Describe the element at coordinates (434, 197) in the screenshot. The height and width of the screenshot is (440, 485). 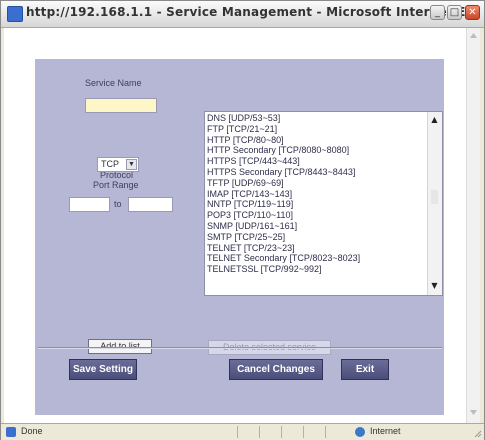
I see `scroll-thumb` at that location.